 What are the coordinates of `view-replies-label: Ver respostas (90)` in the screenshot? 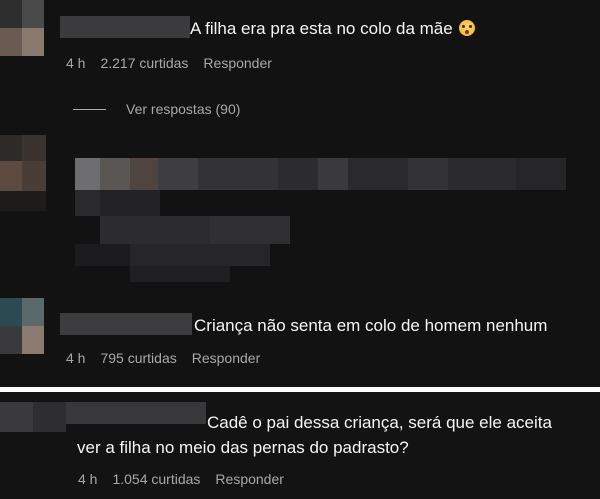 It's located at (183, 109).